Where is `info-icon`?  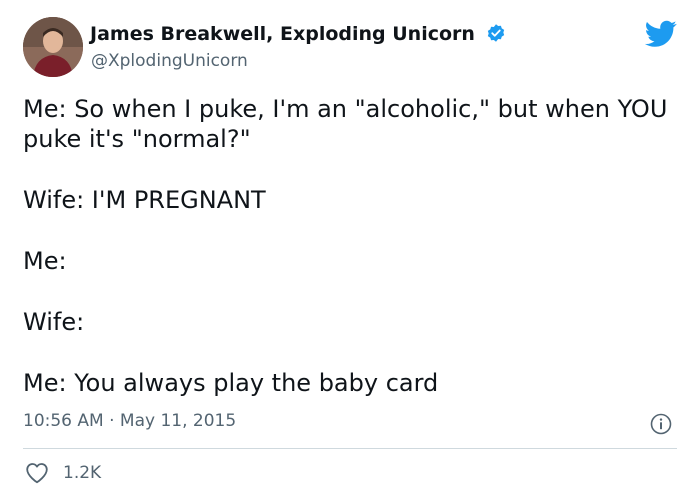 info-icon is located at coordinates (661, 424).